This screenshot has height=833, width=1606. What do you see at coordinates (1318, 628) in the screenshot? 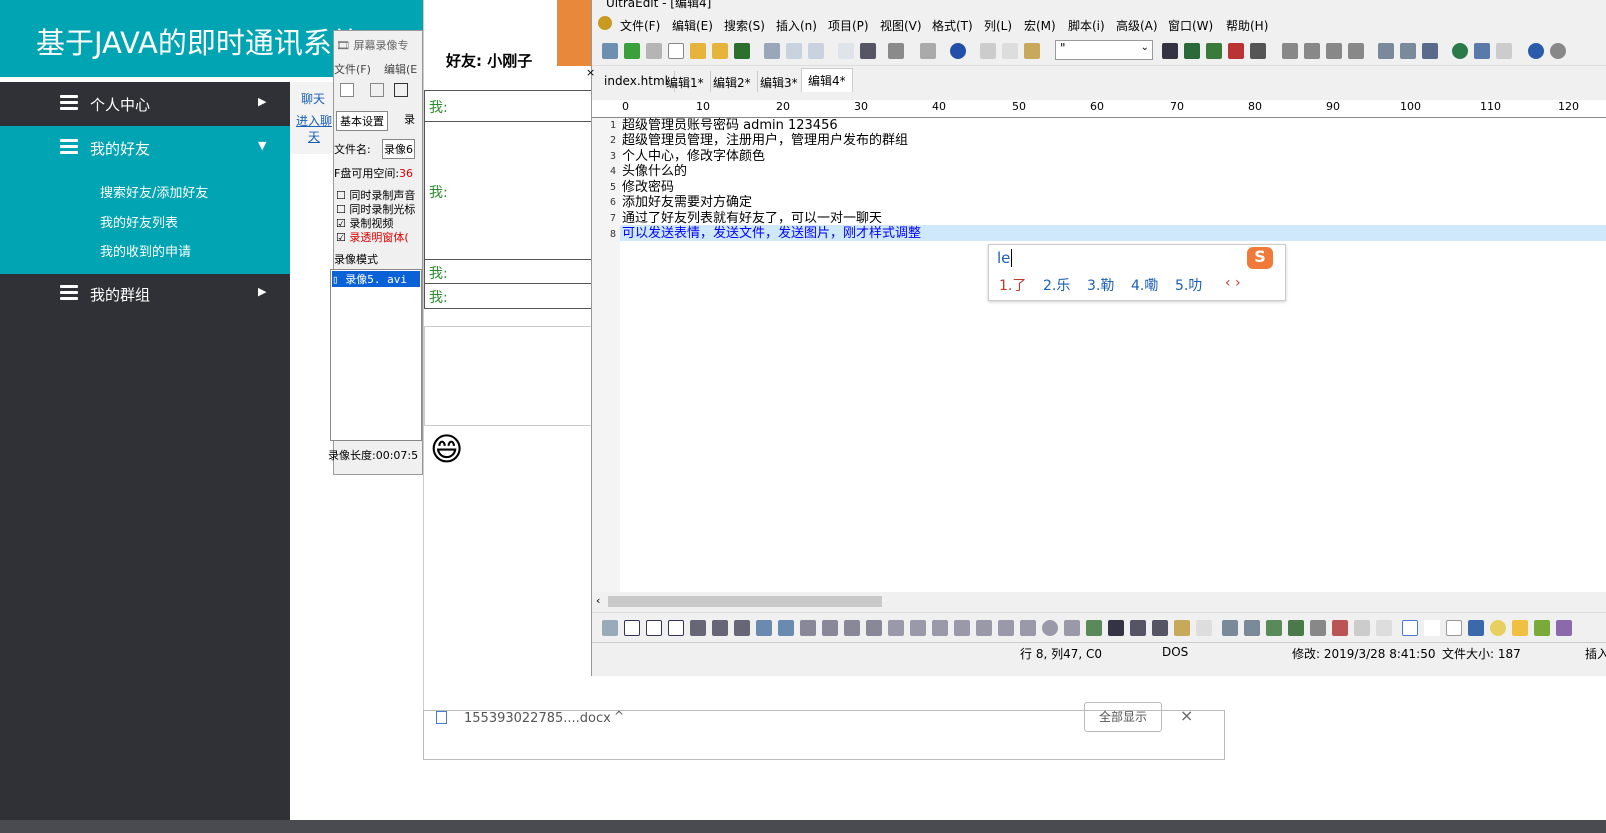
I see `encode-icon` at bounding box center [1318, 628].